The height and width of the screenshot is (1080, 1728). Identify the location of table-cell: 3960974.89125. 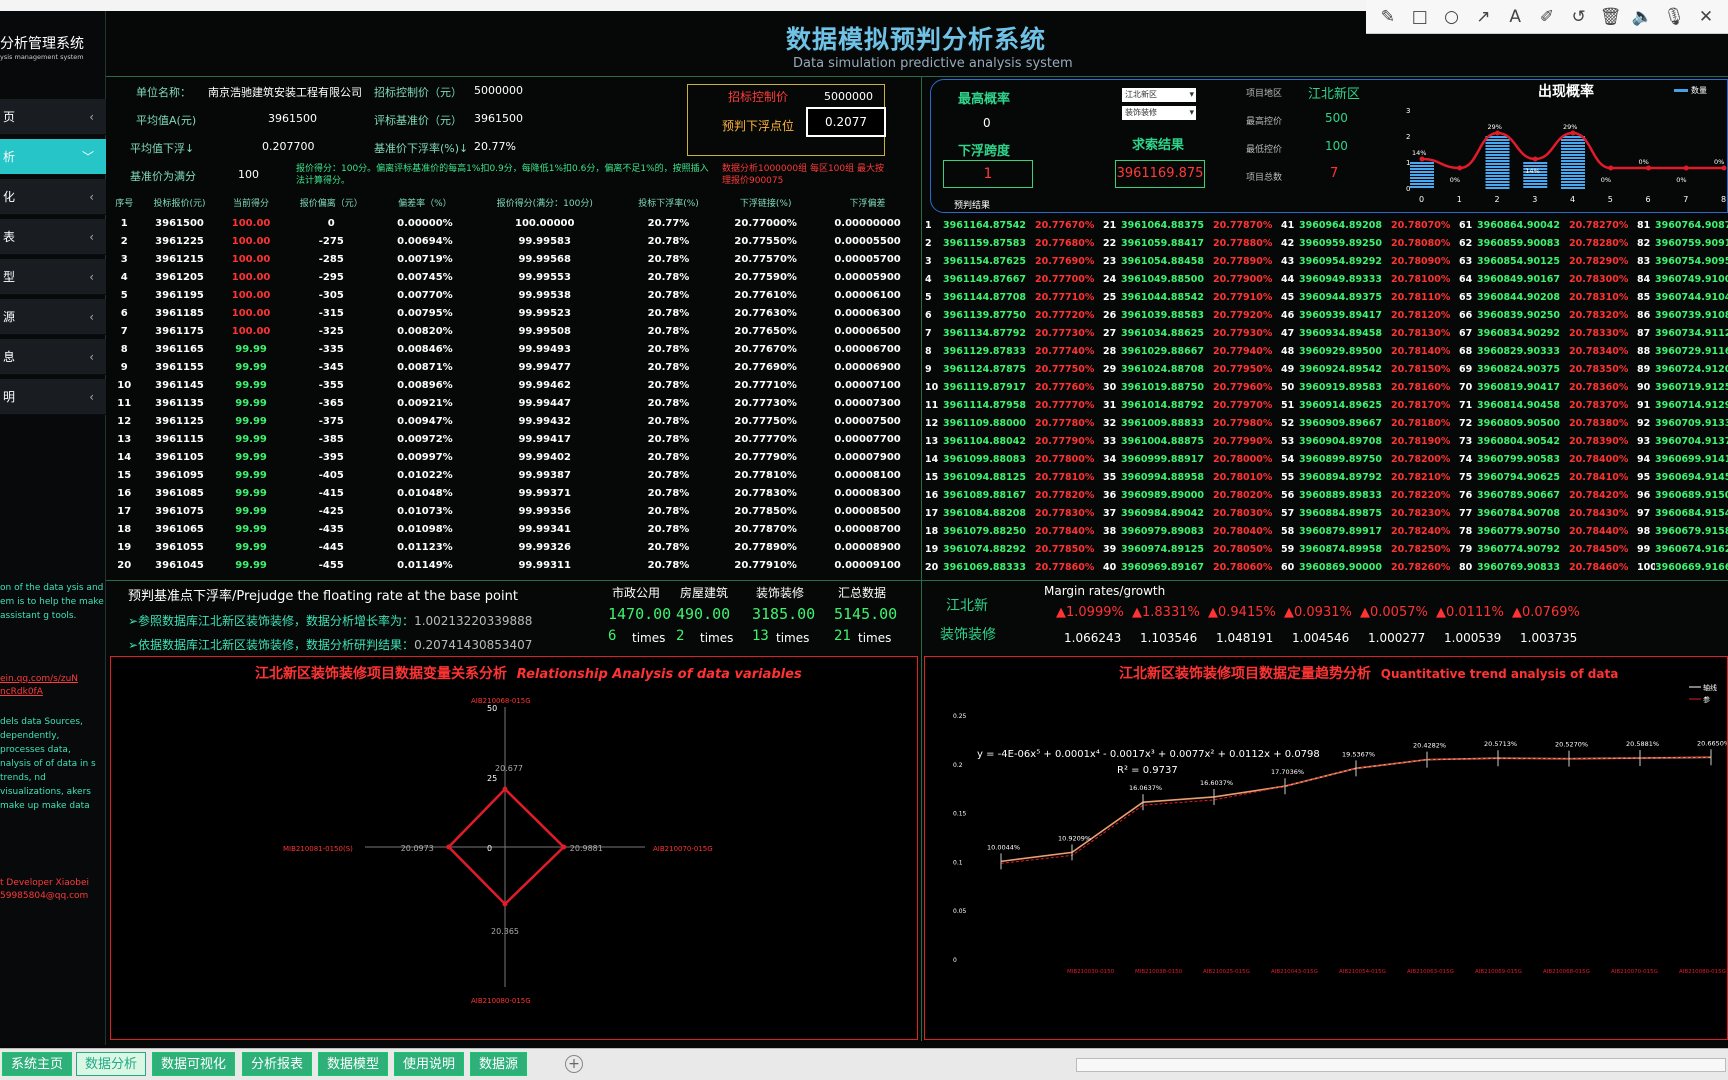
(1162, 549).